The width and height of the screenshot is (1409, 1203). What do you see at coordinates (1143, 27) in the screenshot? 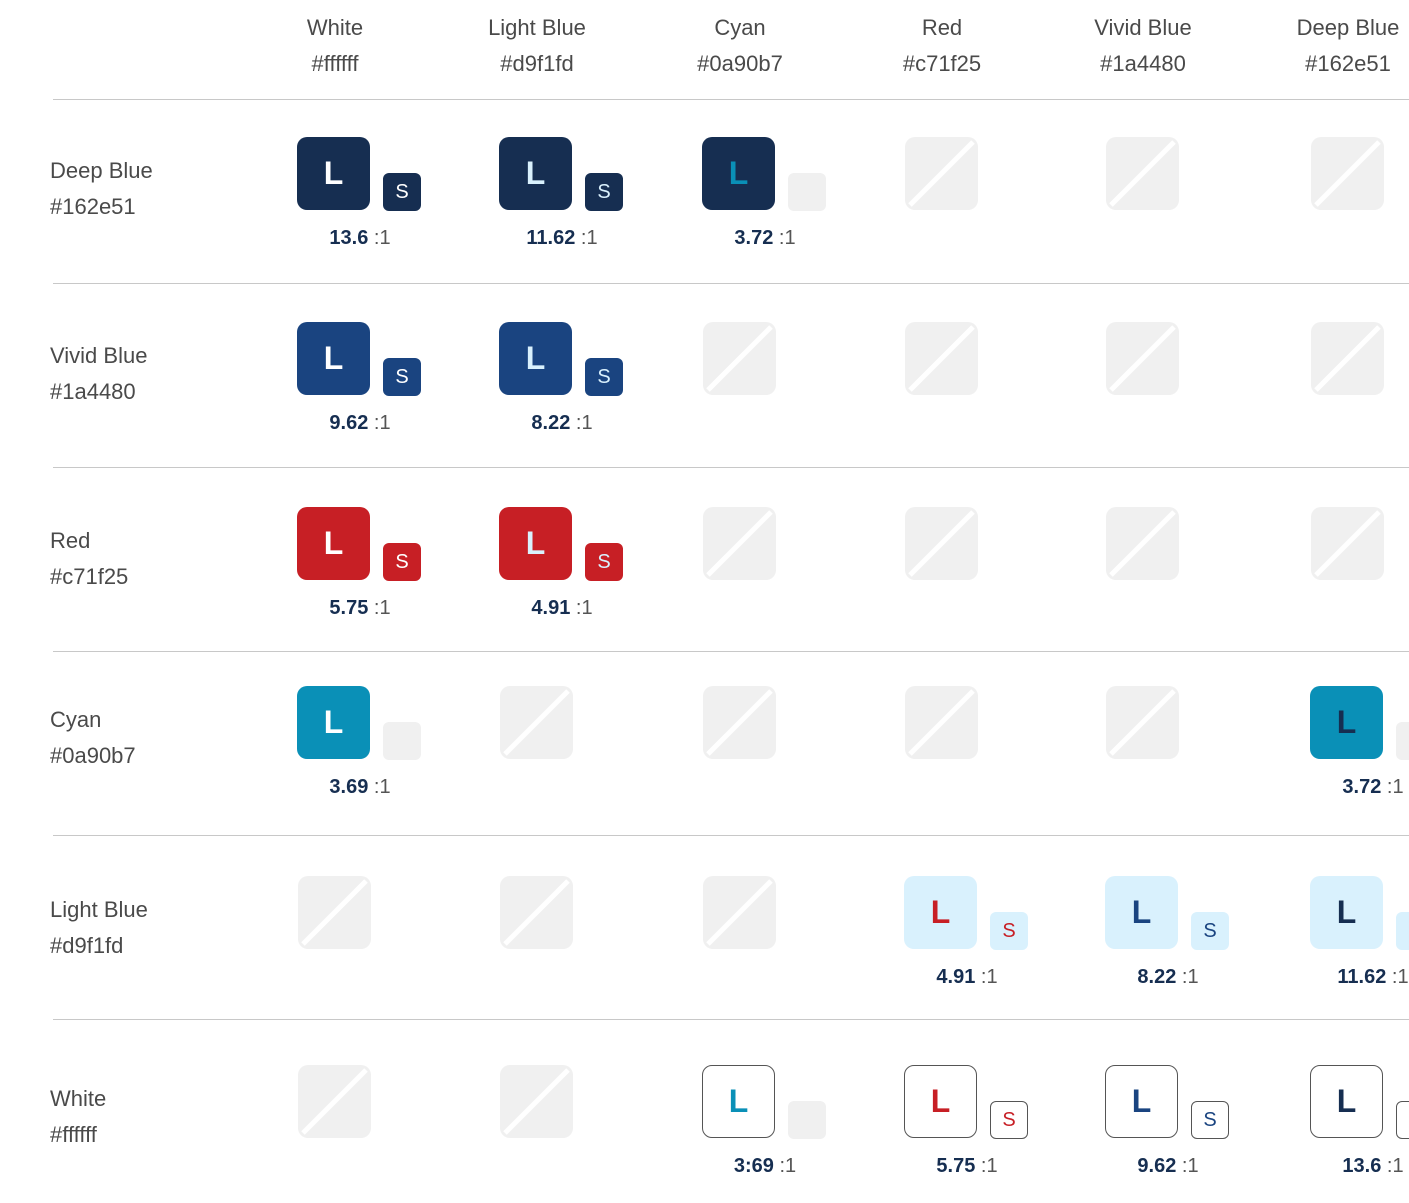
I see `column-name: Vivid Blue` at bounding box center [1143, 27].